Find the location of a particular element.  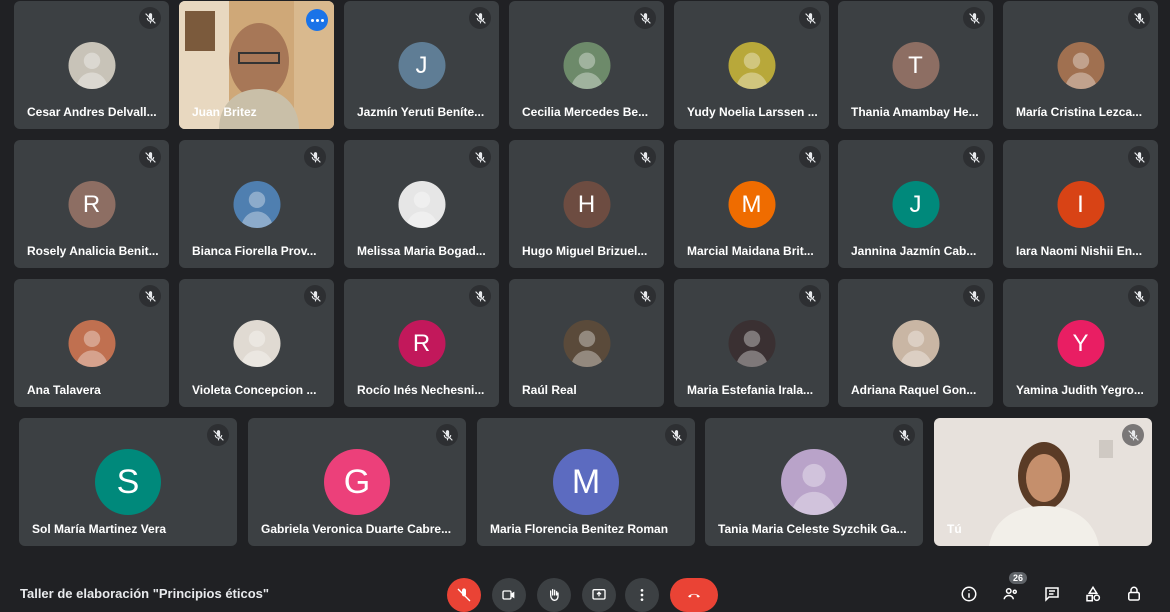

participant-avatar: M is located at coordinates (751, 204).